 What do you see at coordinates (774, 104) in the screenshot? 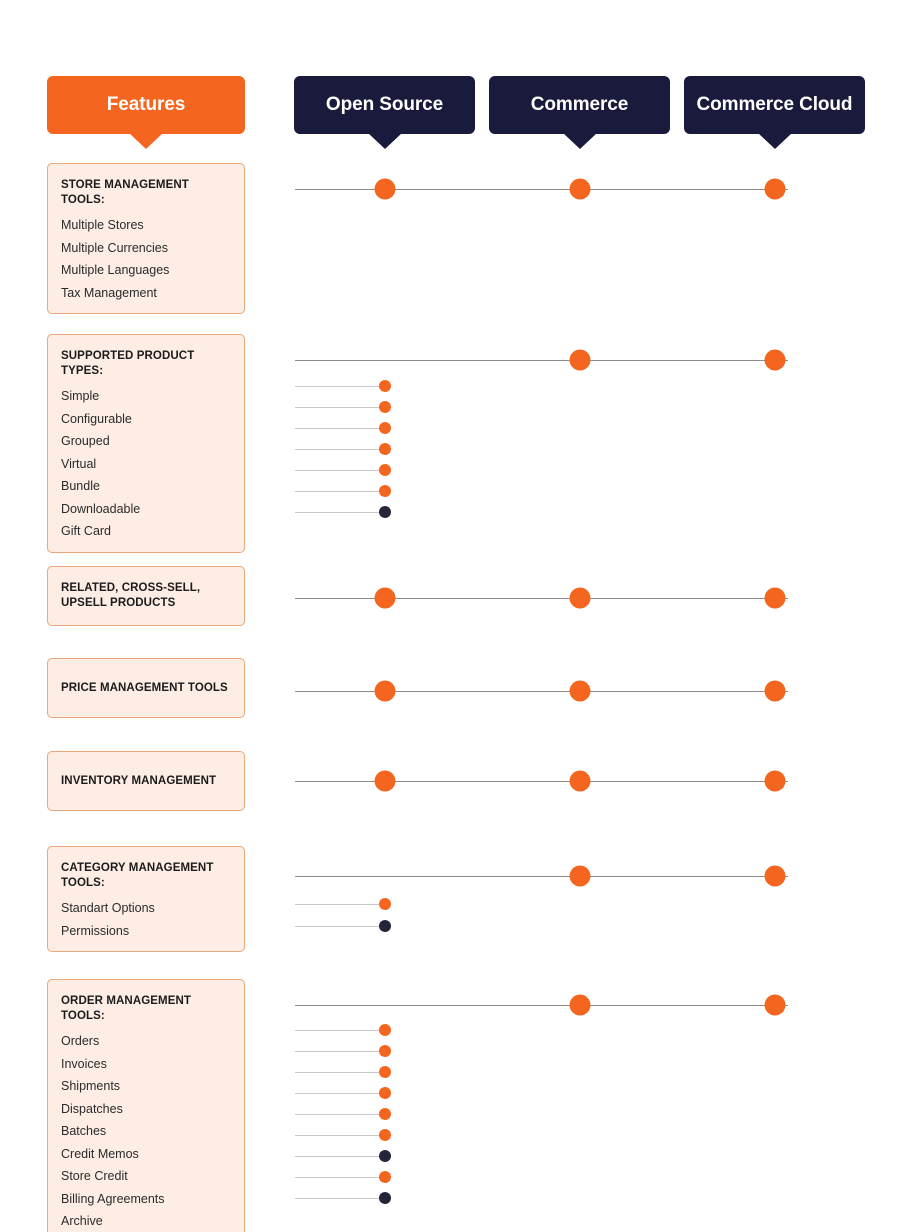
I see `column-header-label: Commerce Cloud` at bounding box center [774, 104].